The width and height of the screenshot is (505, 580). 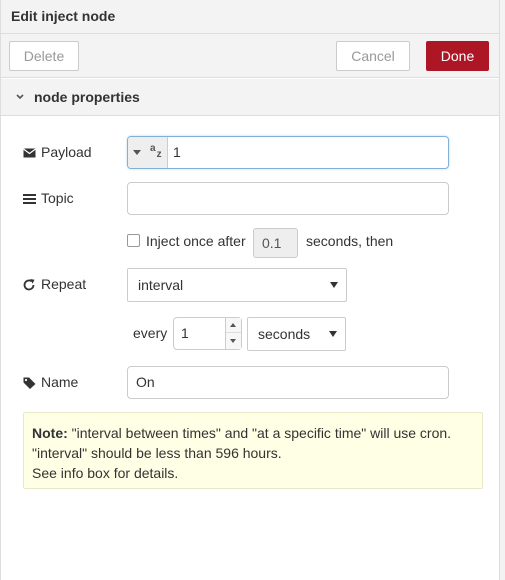 I want to click on repeat-label: Repeat, so click(x=54, y=284).